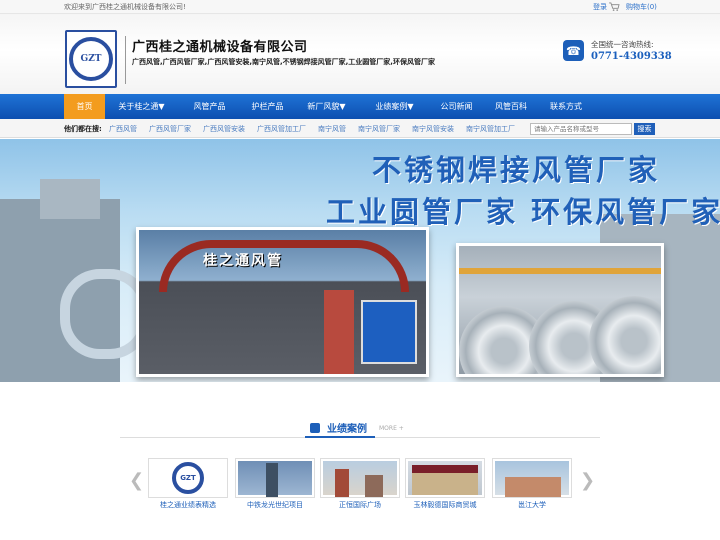  What do you see at coordinates (170, 129) in the screenshot?
I see `hot-search-link: 广西风管厂家` at bounding box center [170, 129].